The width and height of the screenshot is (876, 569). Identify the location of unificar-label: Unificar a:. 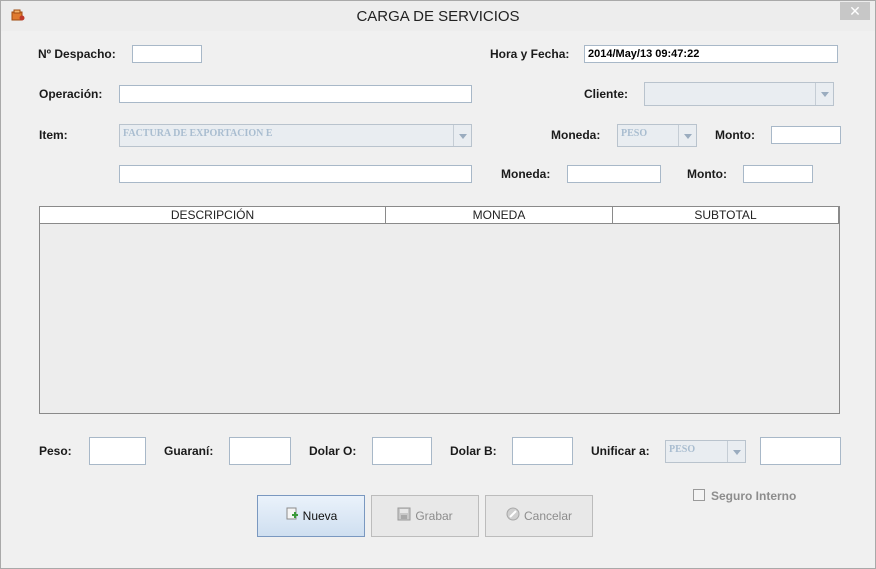
(620, 451).